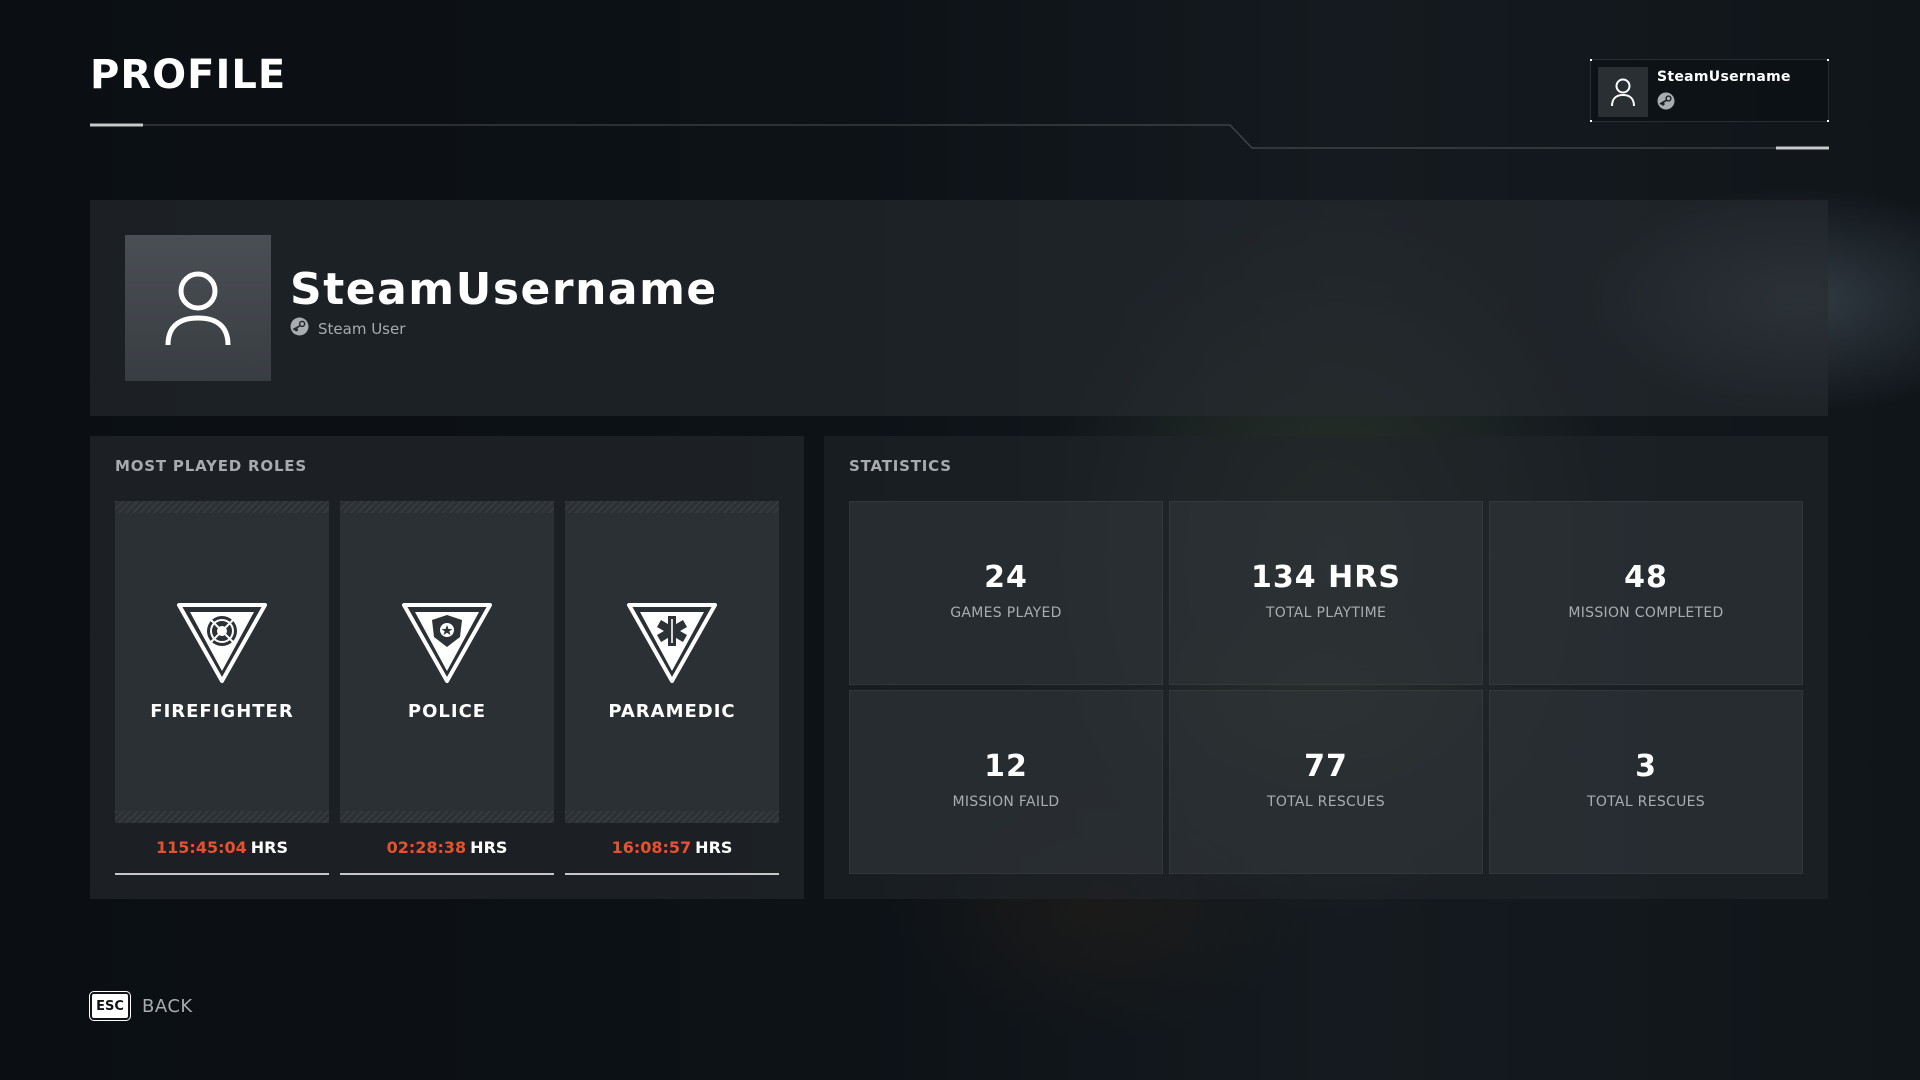 Image resolution: width=1920 pixels, height=1080 pixels. Describe the element at coordinates (198, 308) in the screenshot. I see `profile-avatar-icon` at that location.